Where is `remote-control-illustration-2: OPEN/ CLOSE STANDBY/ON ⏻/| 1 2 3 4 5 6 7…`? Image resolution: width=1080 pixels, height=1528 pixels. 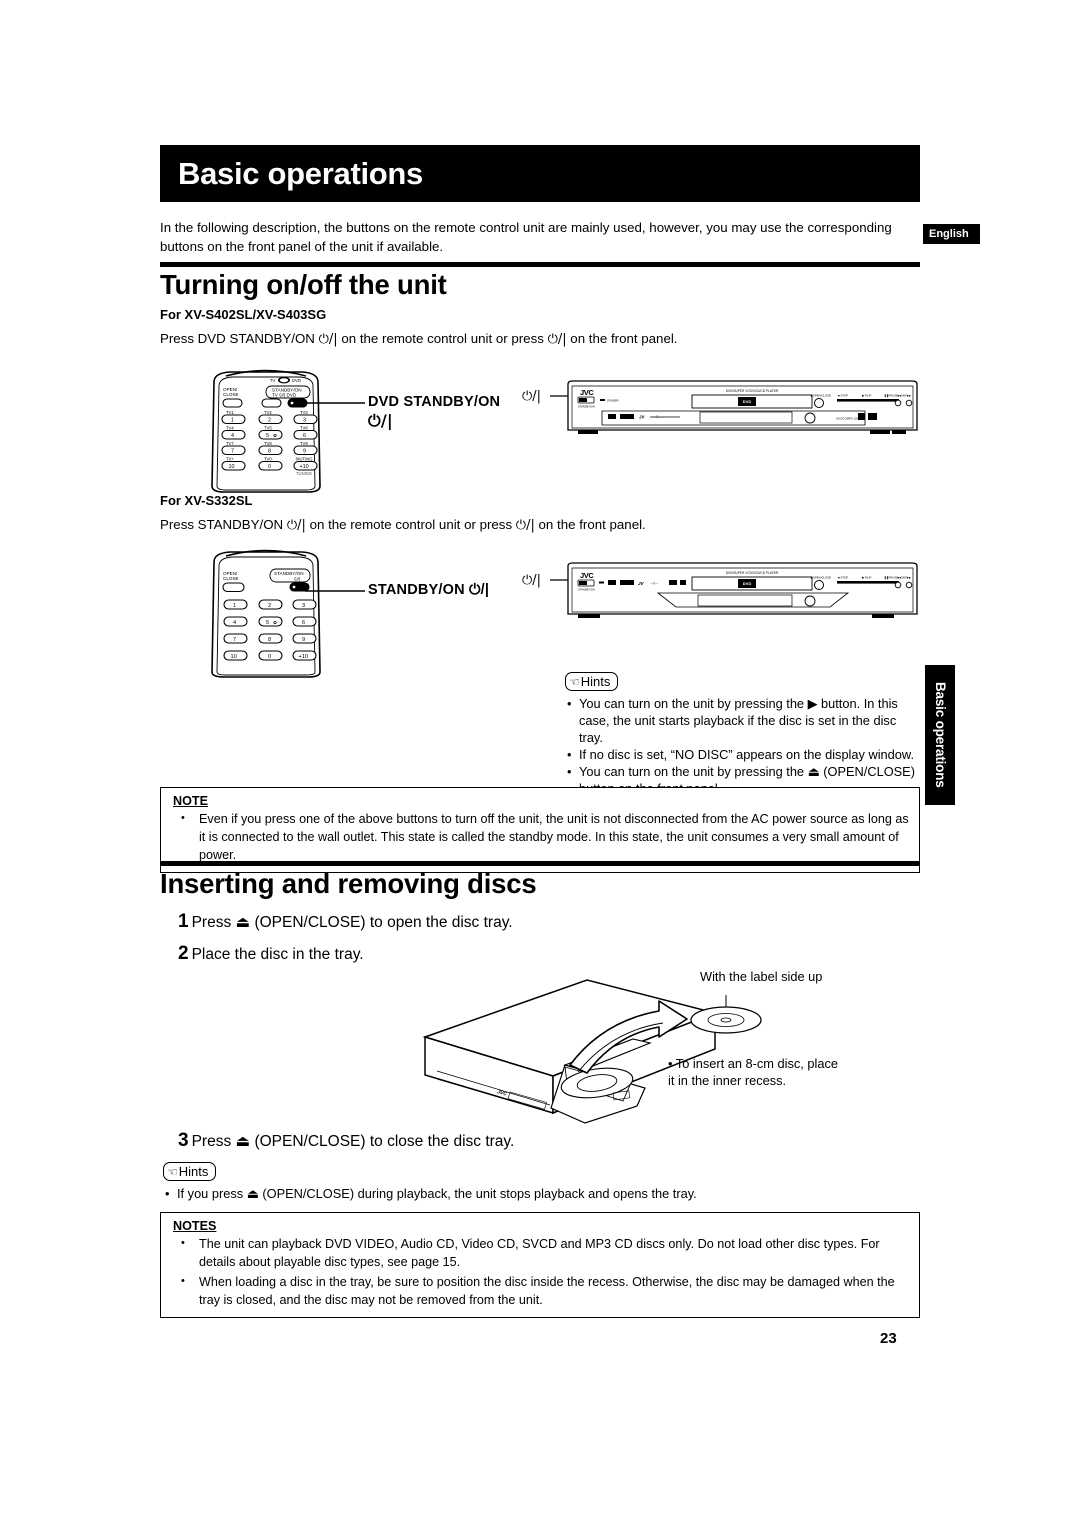
remote-control-illustration-2: OPEN/ CLOSE STANDBY/ON ⏻/| 1 2 3 4 5 6 7… is located at coordinates (266, 613).